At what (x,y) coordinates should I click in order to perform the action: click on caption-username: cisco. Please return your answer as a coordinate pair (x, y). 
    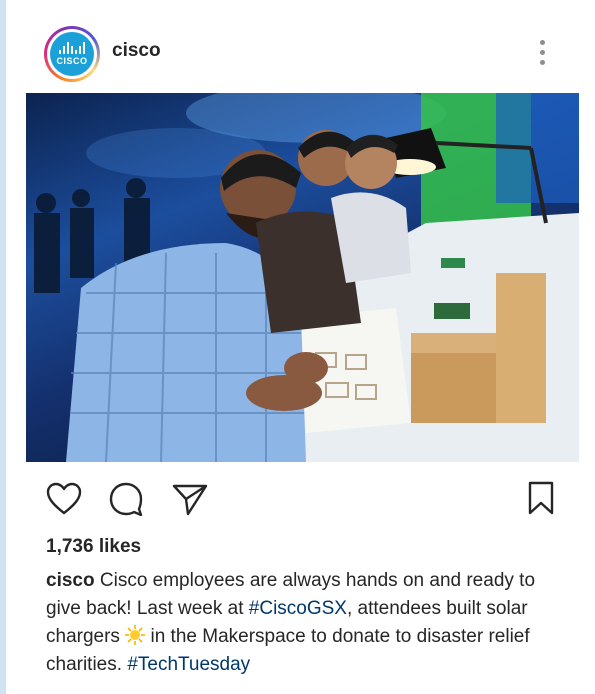
    Looking at the image, I should click on (70, 580).